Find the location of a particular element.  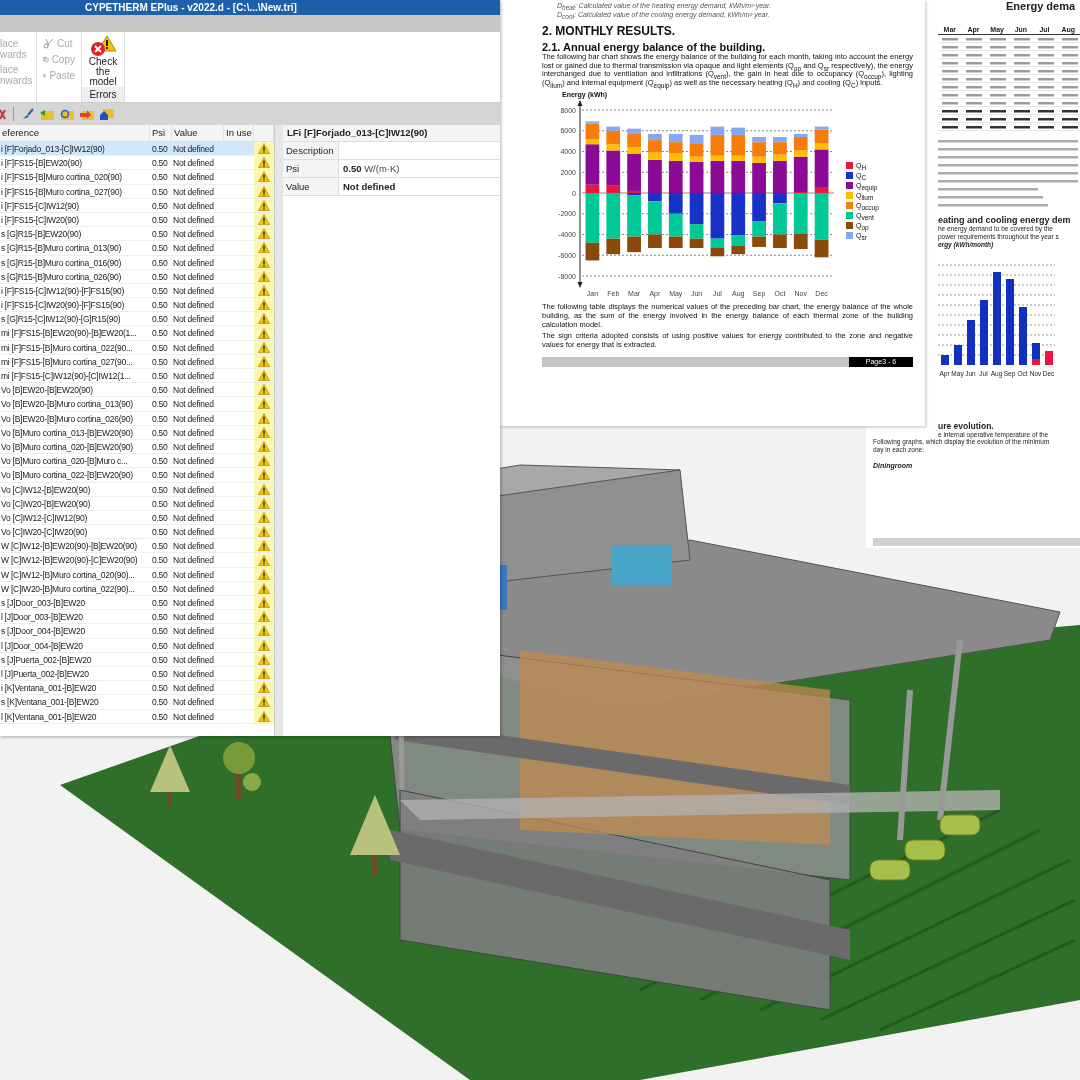

table-cell-text: s [G]R15-[C]IW12(90)-[G]R15(90) is located at coordinates (61, 319).